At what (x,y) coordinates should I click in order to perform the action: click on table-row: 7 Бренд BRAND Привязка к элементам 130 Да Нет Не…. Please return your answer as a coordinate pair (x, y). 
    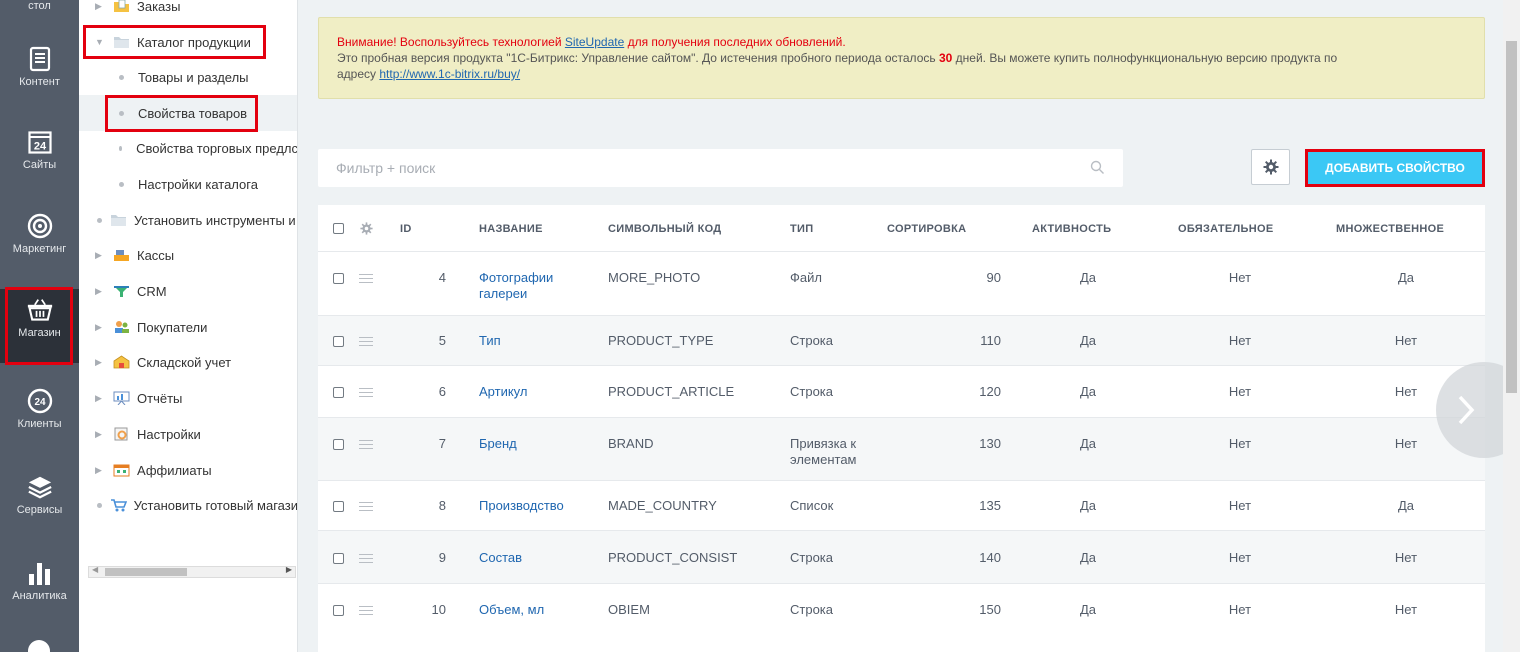
    Looking at the image, I should click on (901, 448).